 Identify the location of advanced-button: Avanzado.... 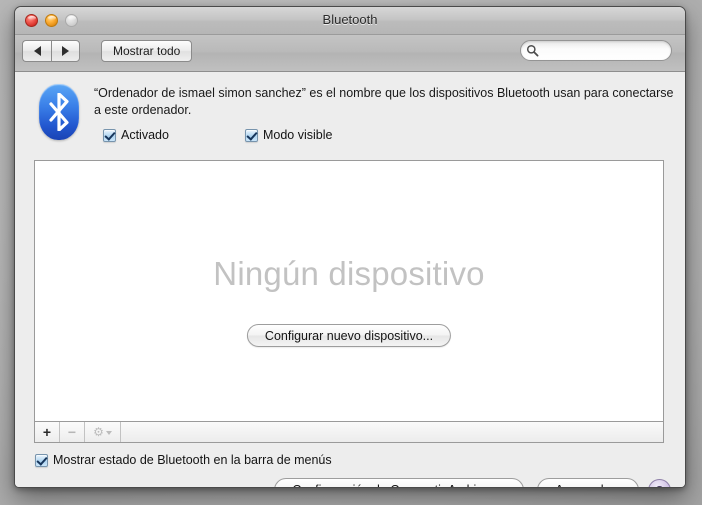
(588, 482).